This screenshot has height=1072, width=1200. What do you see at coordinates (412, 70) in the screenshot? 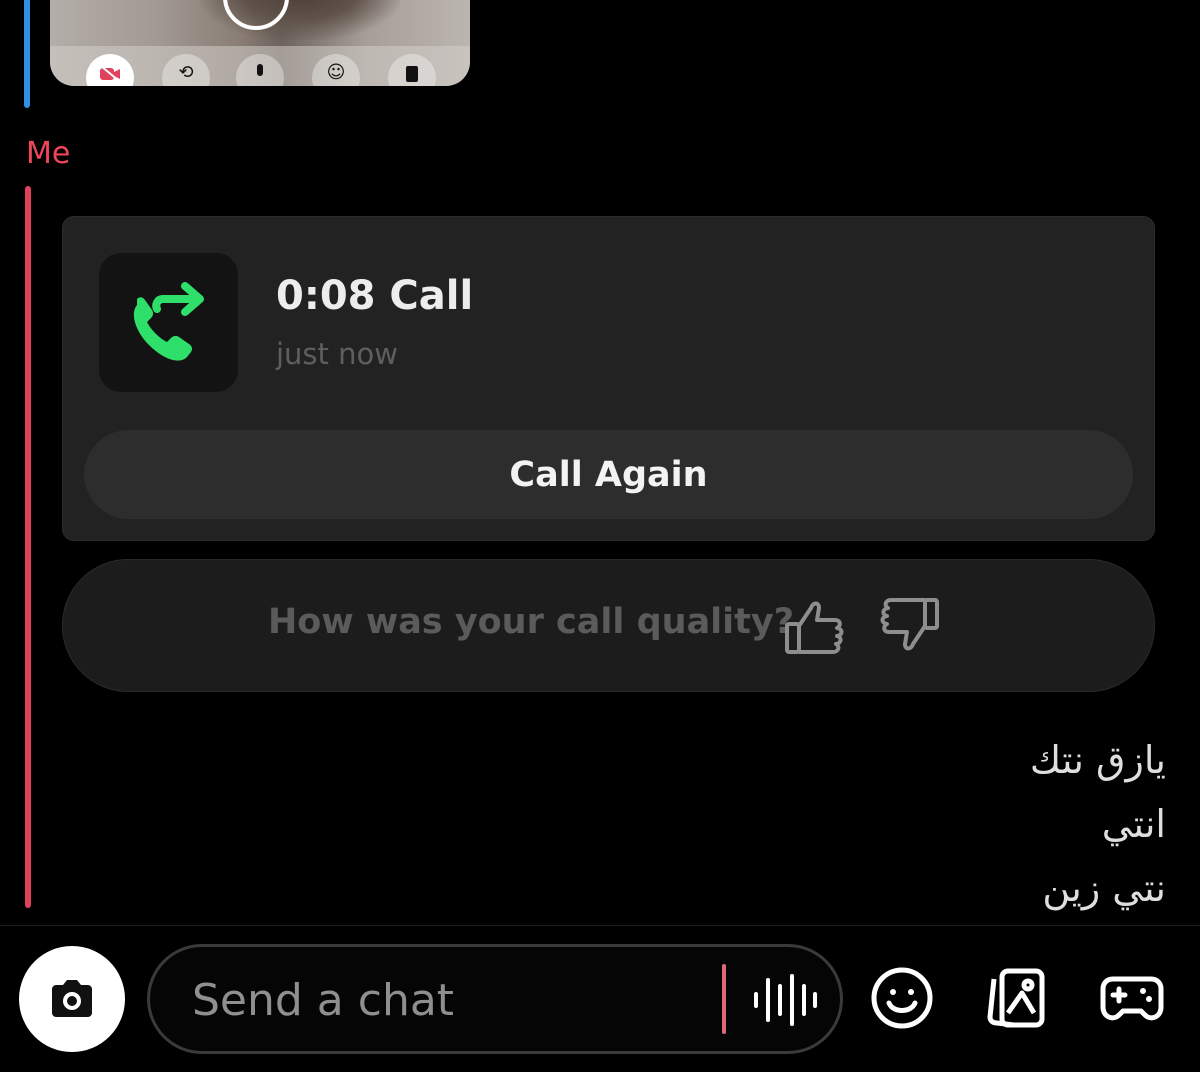
I see `more-icon` at bounding box center [412, 70].